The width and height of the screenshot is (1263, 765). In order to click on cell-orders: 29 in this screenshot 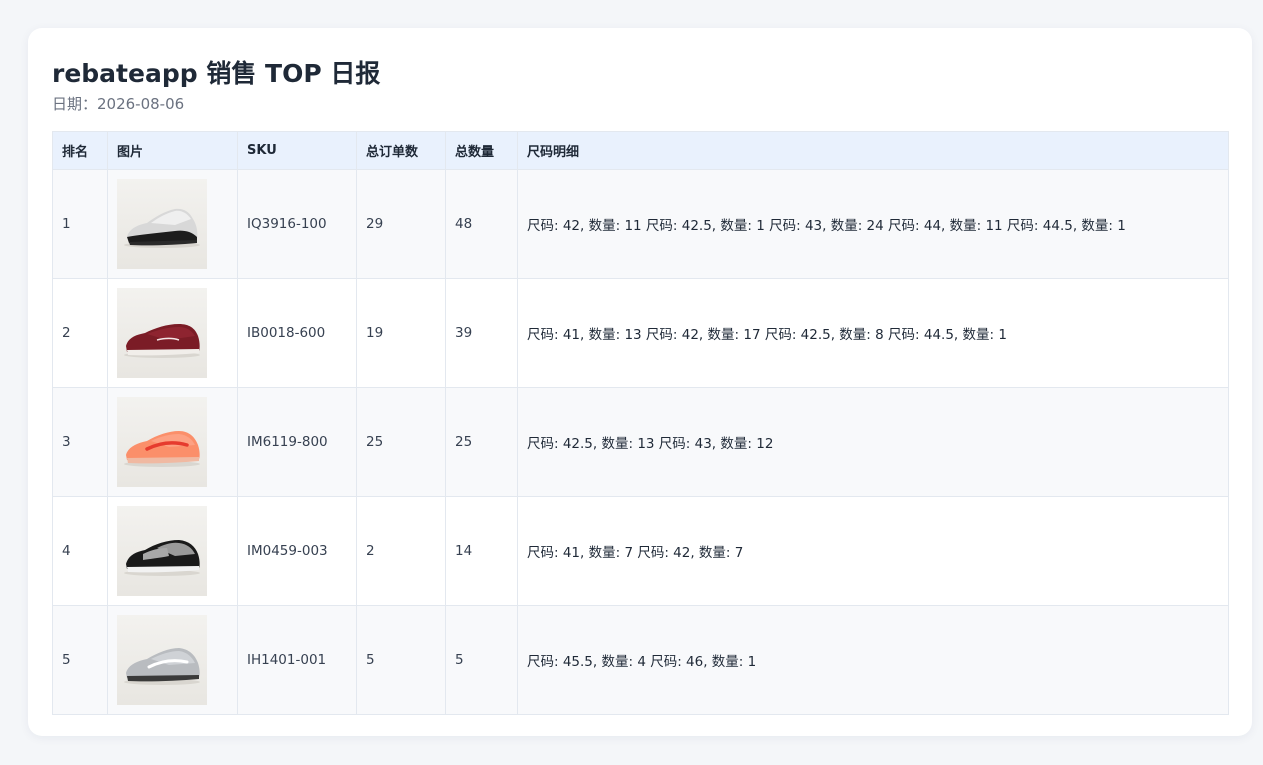, I will do `click(401, 224)`.